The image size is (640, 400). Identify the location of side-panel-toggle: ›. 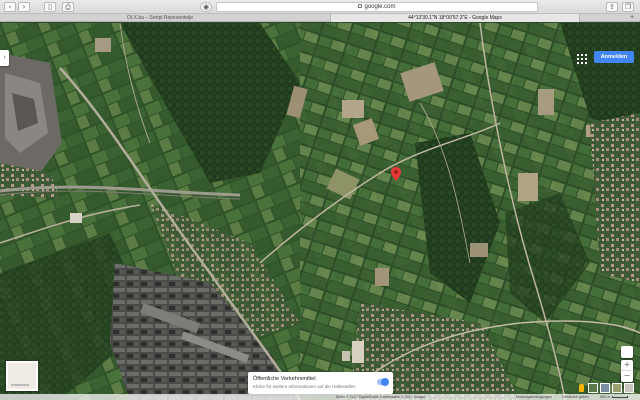
(4, 58).